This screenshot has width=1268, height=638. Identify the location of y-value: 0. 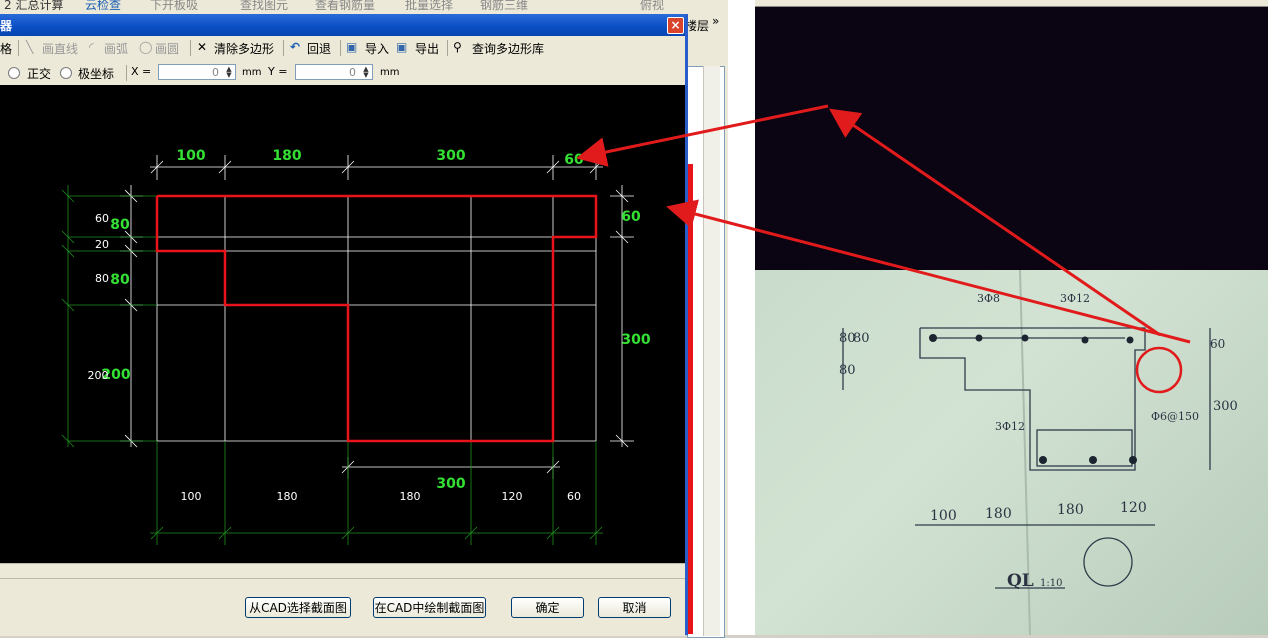
(352, 72).